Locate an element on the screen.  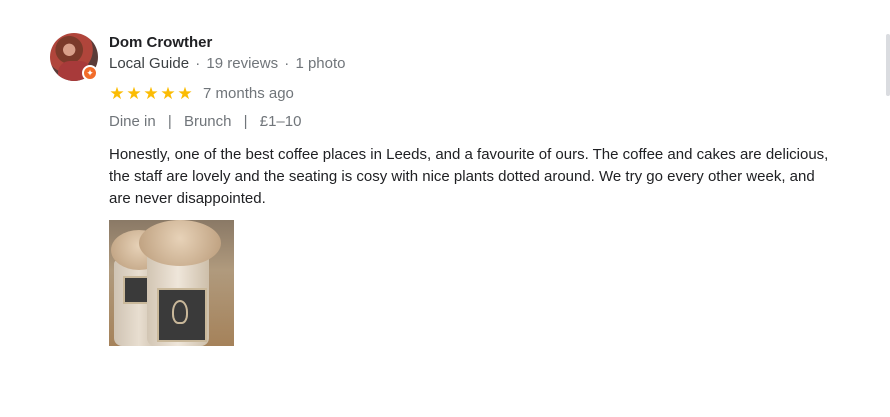
scrollbar is located at coordinates (888, 65).